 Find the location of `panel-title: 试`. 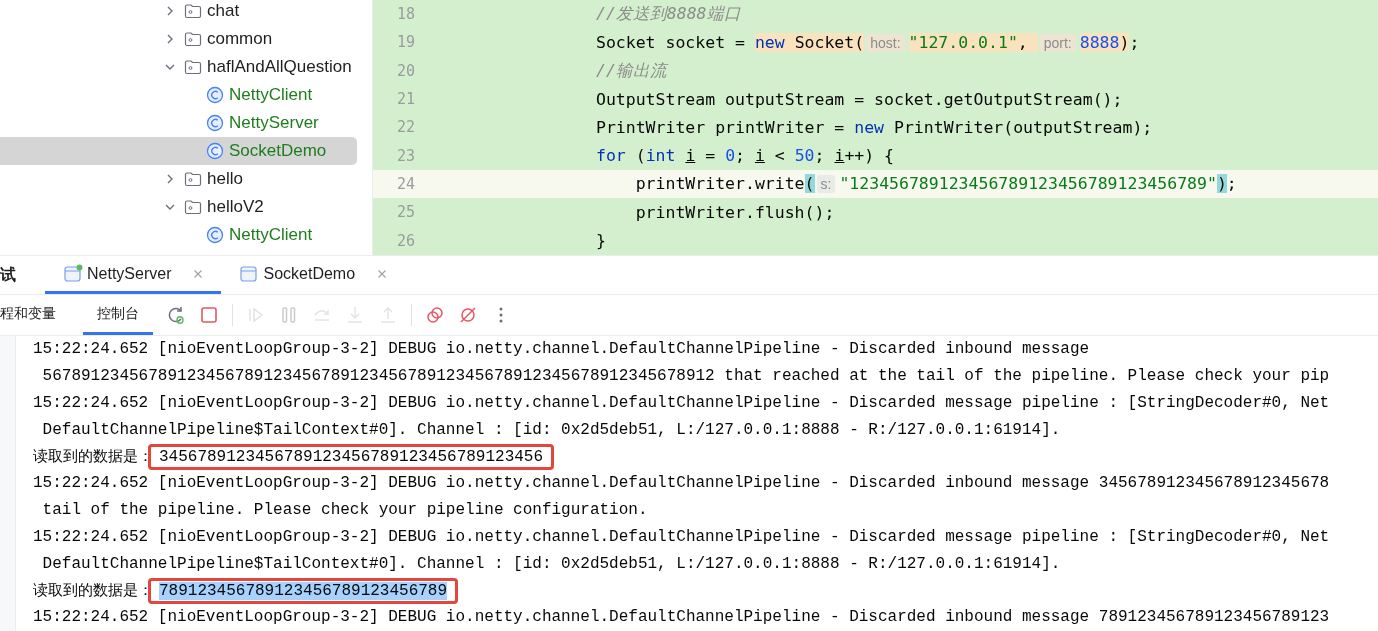

panel-title: 试 is located at coordinates (8, 274).